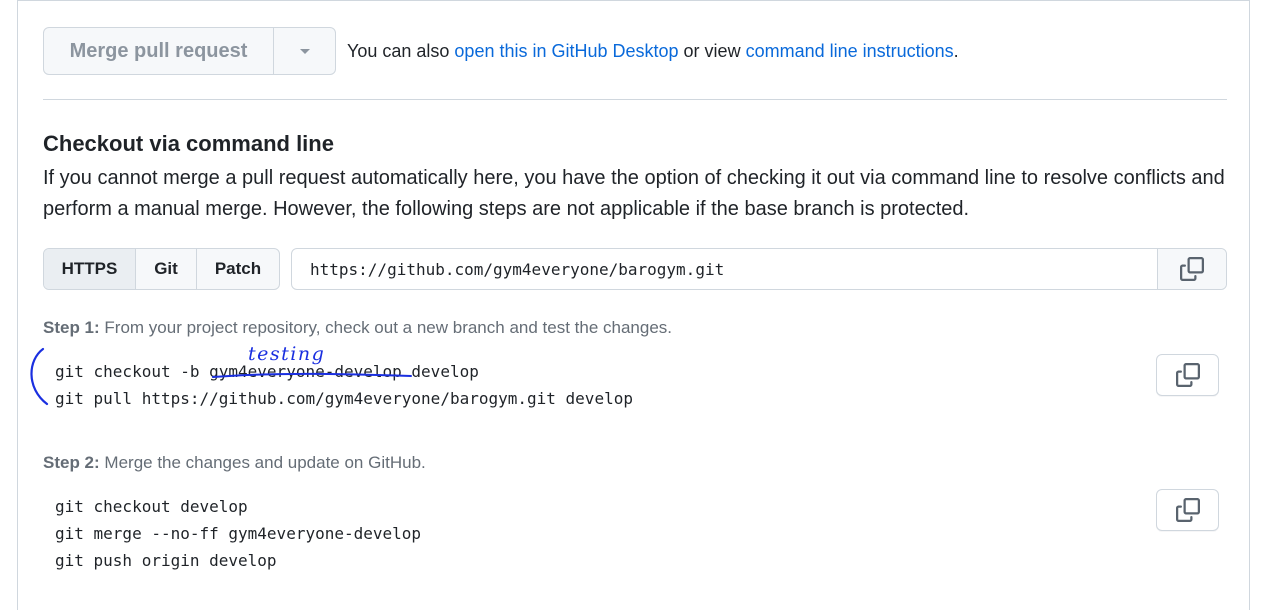 This screenshot has height=610, width=1264. I want to click on command-line-instructions-link: command line instructions, so click(850, 51).